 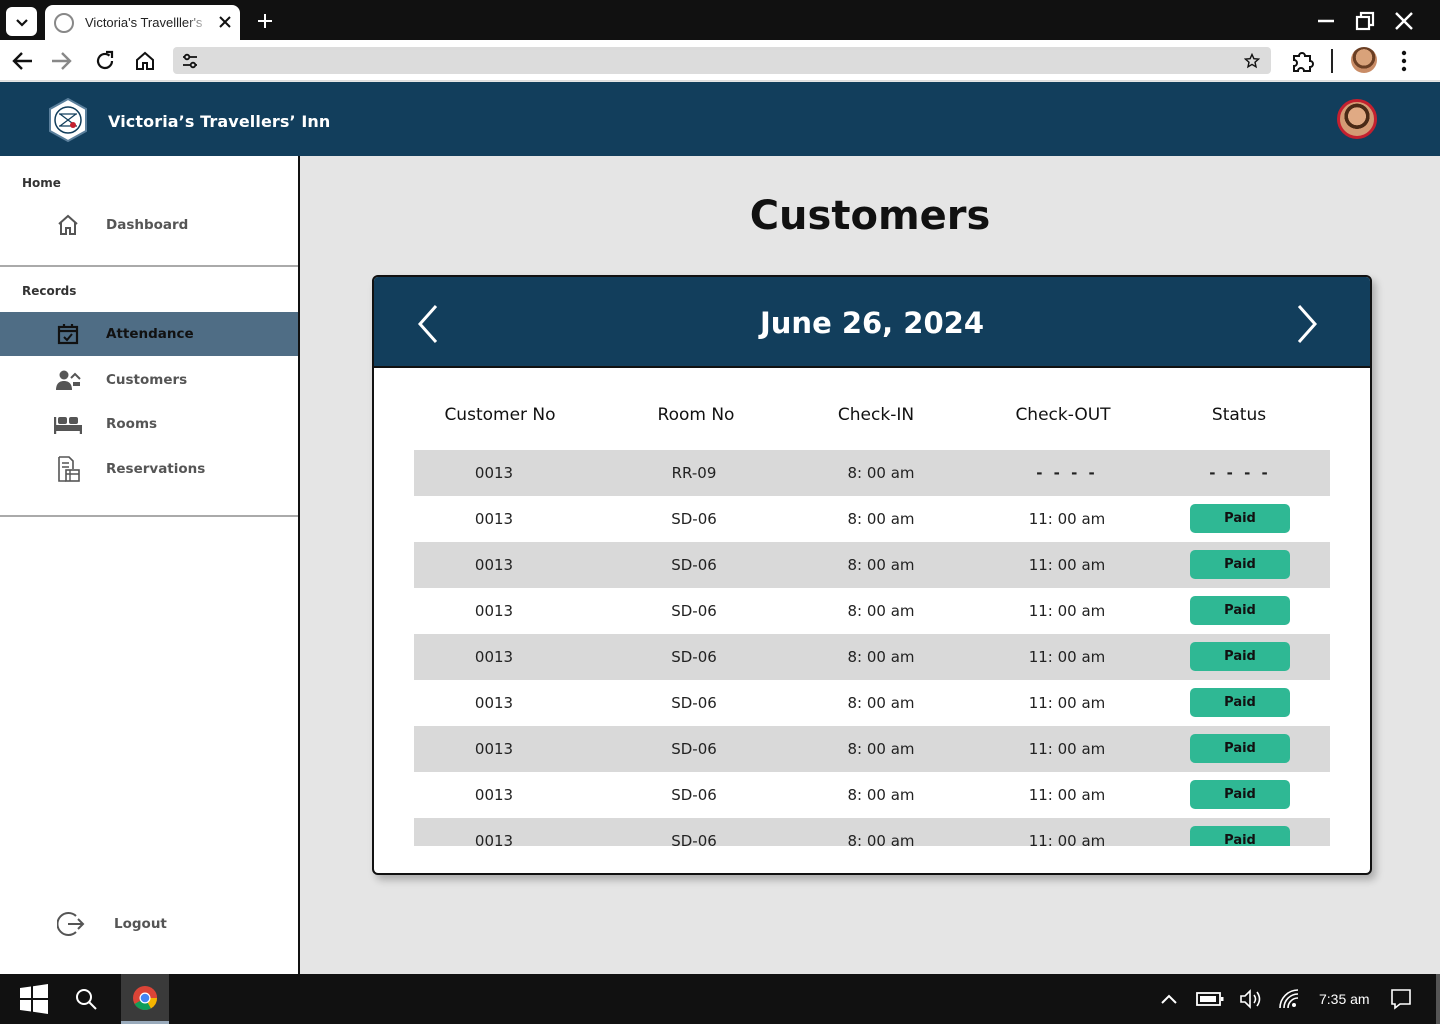 I want to click on reload-button, so click(x=105, y=61).